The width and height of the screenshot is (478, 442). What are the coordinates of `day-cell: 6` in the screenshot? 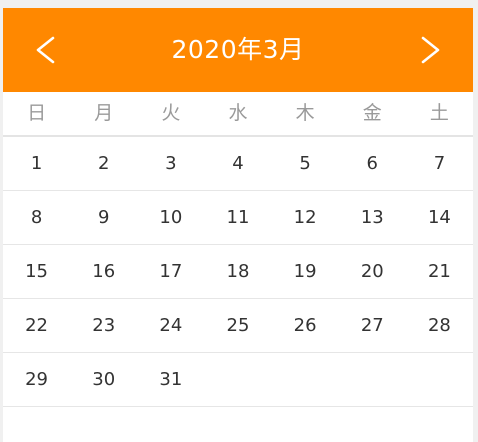 It's located at (372, 163).